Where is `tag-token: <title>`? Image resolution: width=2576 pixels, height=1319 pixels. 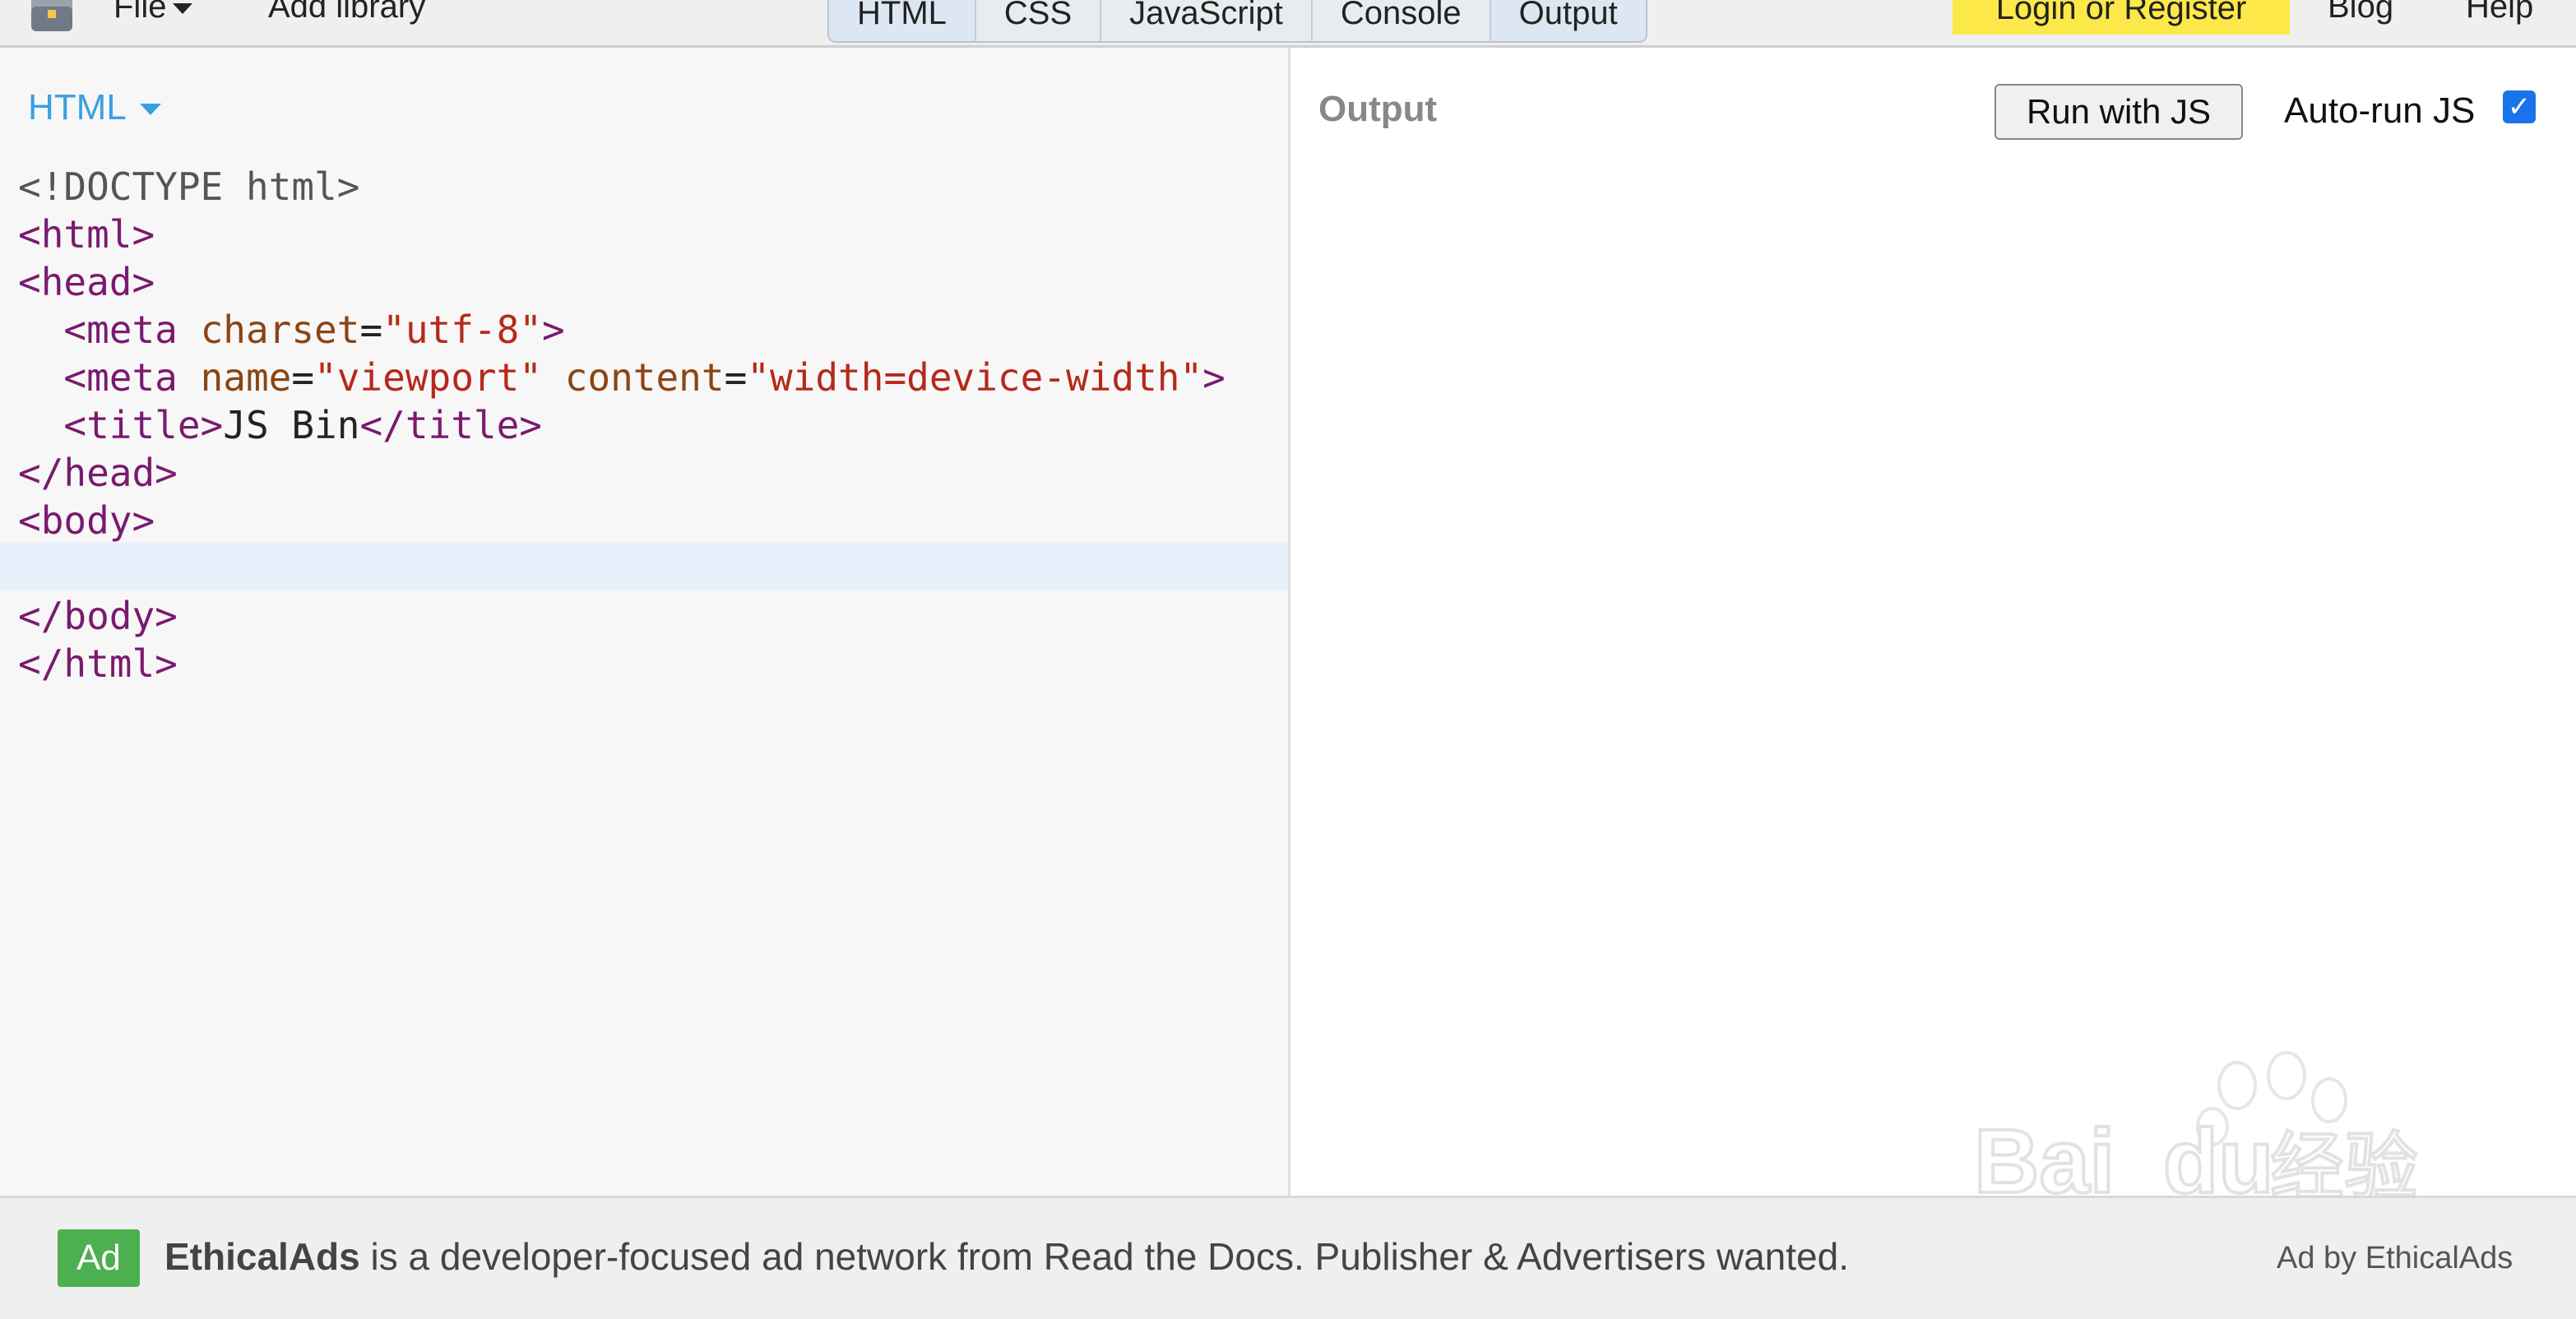
tag-token: <title> is located at coordinates (143, 425).